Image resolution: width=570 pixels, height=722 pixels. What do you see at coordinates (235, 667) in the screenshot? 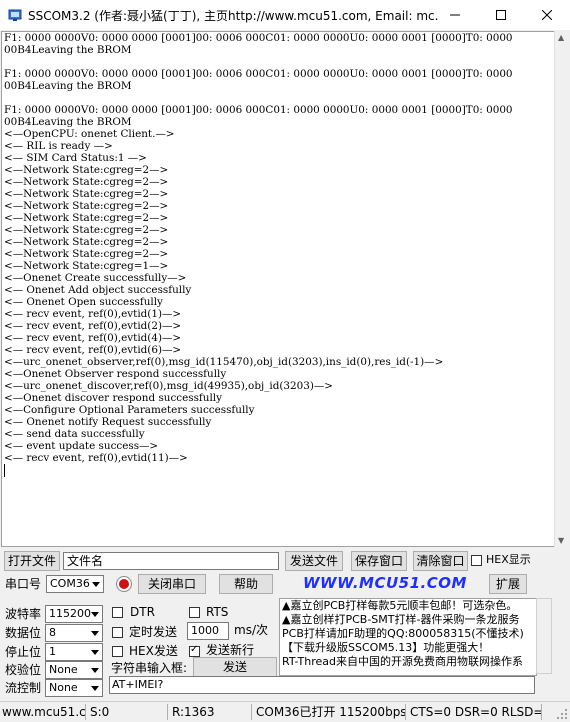
I see `send-button: 发送` at bounding box center [235, 667].